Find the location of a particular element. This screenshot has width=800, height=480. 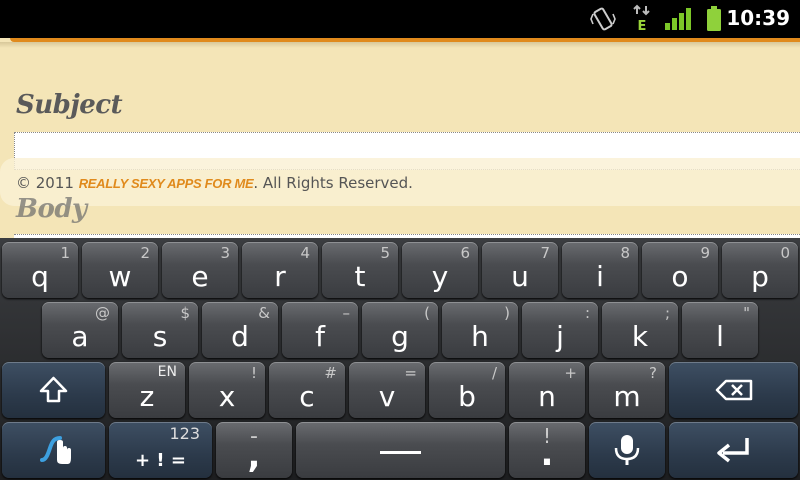

key-label: q is located at coordinates (40, 276).